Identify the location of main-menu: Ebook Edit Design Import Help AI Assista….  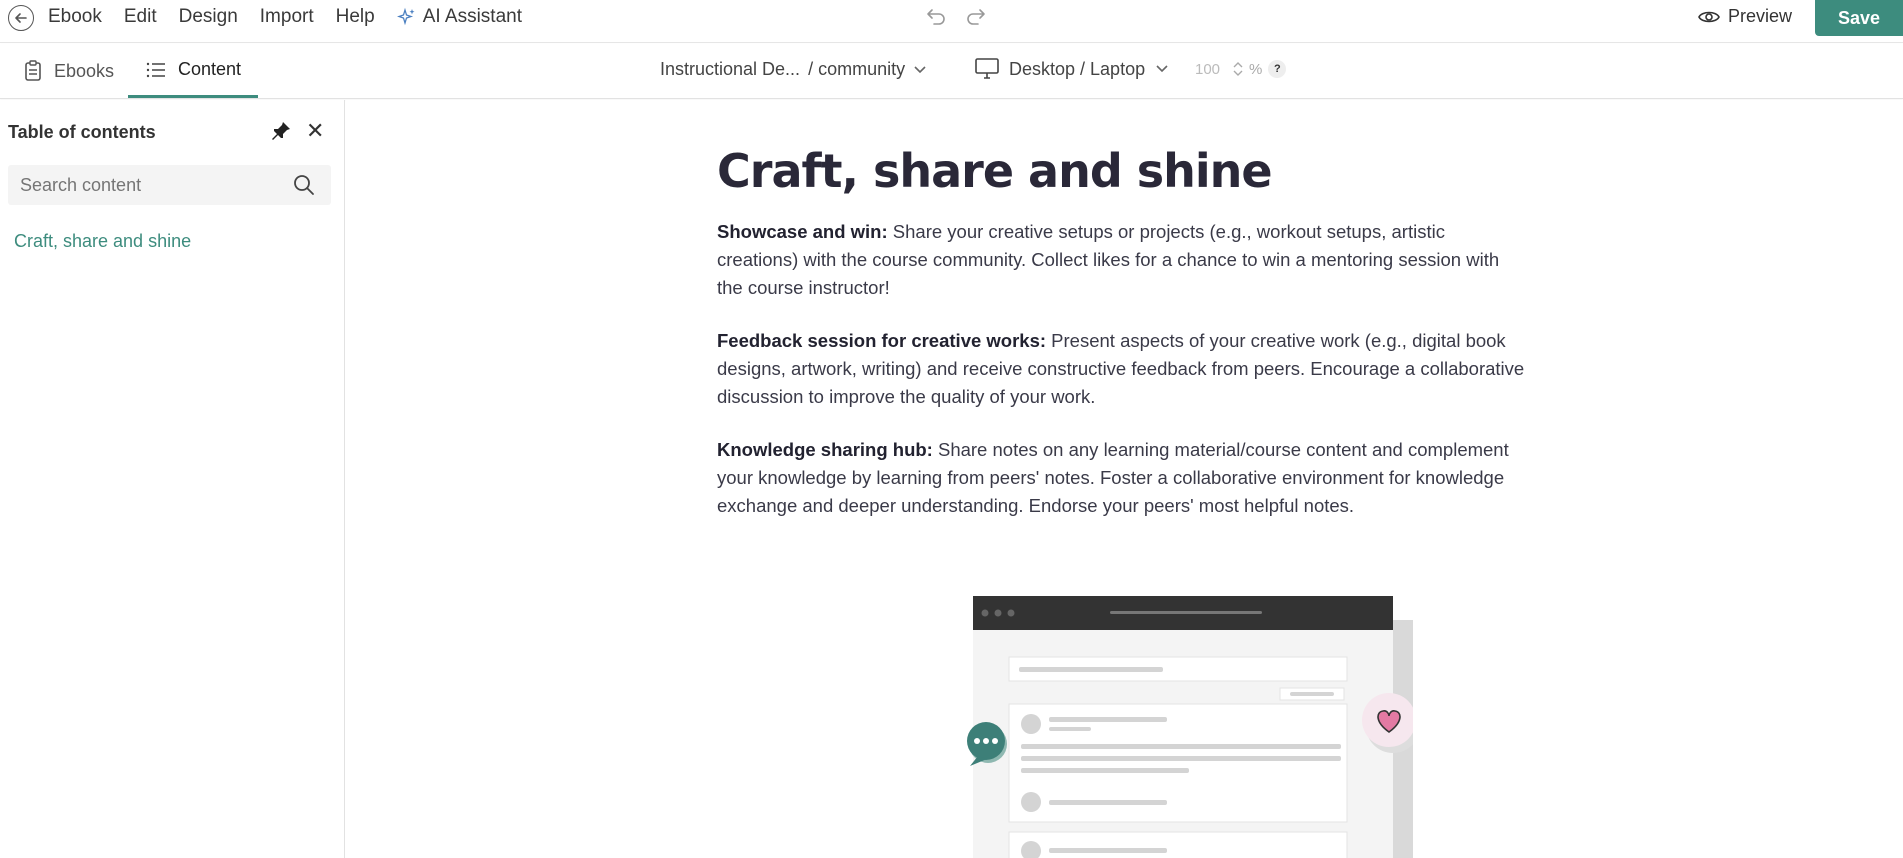
(290, 17).